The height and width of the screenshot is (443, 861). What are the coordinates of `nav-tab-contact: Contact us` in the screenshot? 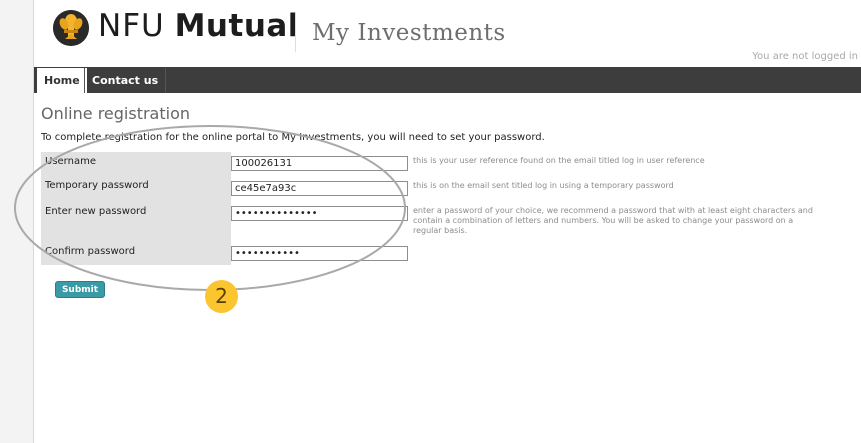 It's located at (125, 80).